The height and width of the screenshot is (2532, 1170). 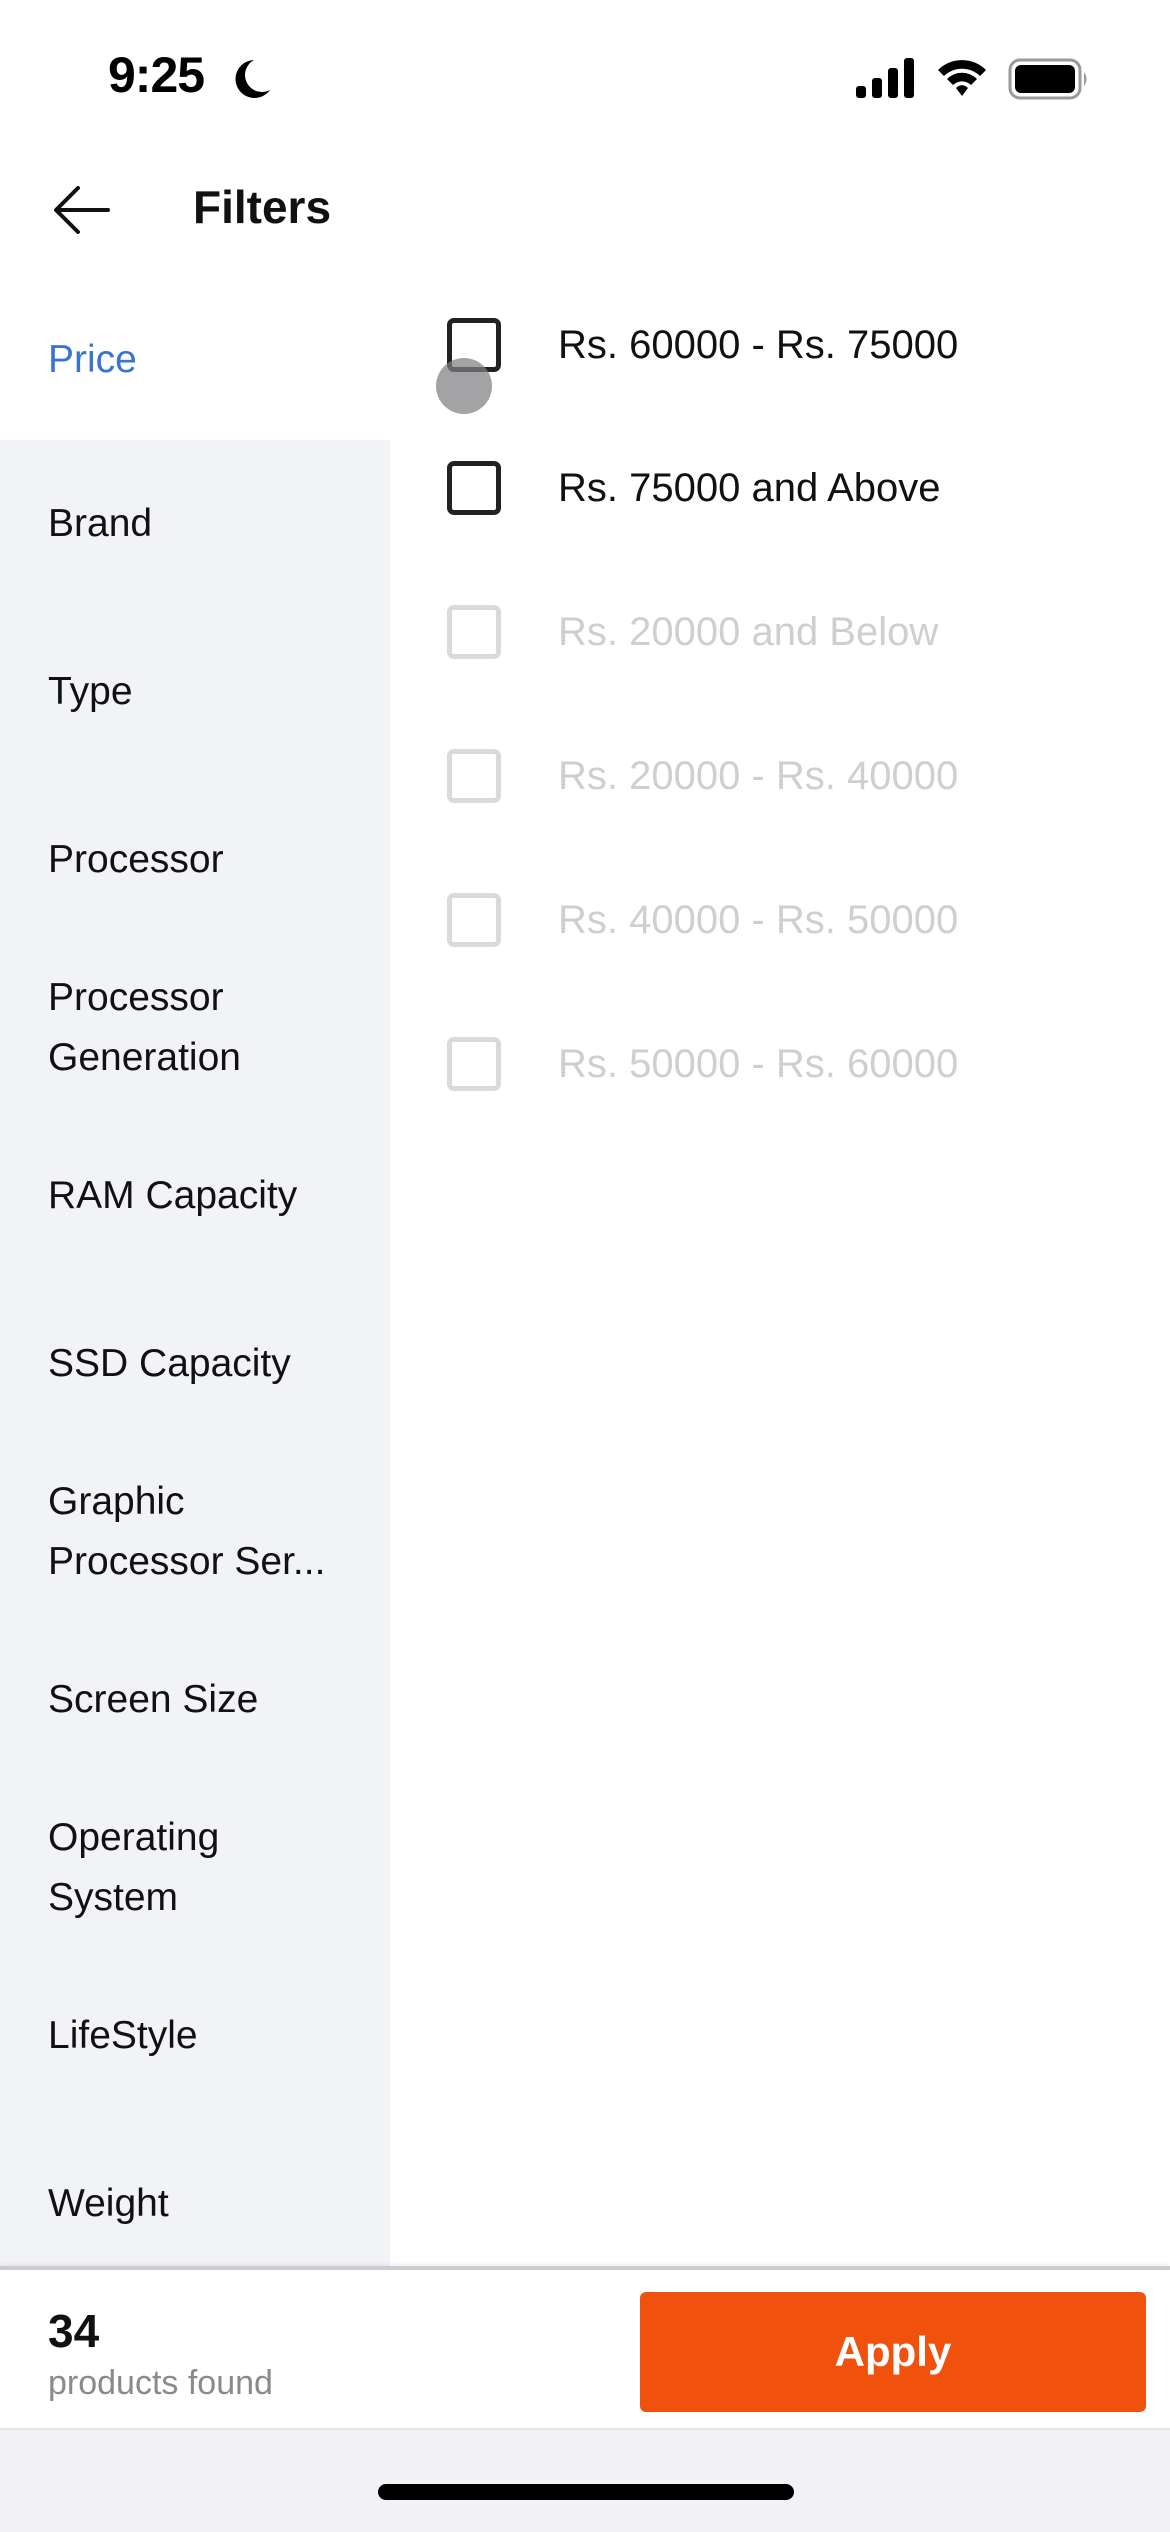 What do you see at coordinates (1047, 79) in the screenshot?
I see `battery-icon` at bounding box center [1047, 79].